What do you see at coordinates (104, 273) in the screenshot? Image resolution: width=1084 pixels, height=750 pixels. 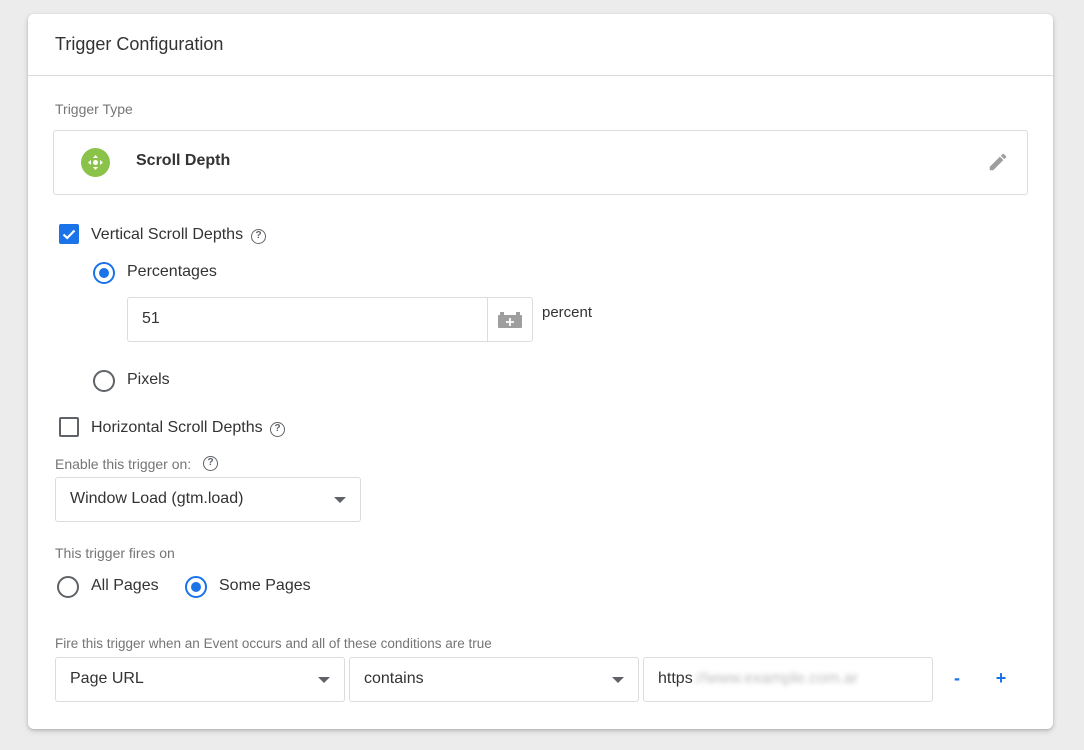 I see `percentages-radio` at bounding box center [104, 273].